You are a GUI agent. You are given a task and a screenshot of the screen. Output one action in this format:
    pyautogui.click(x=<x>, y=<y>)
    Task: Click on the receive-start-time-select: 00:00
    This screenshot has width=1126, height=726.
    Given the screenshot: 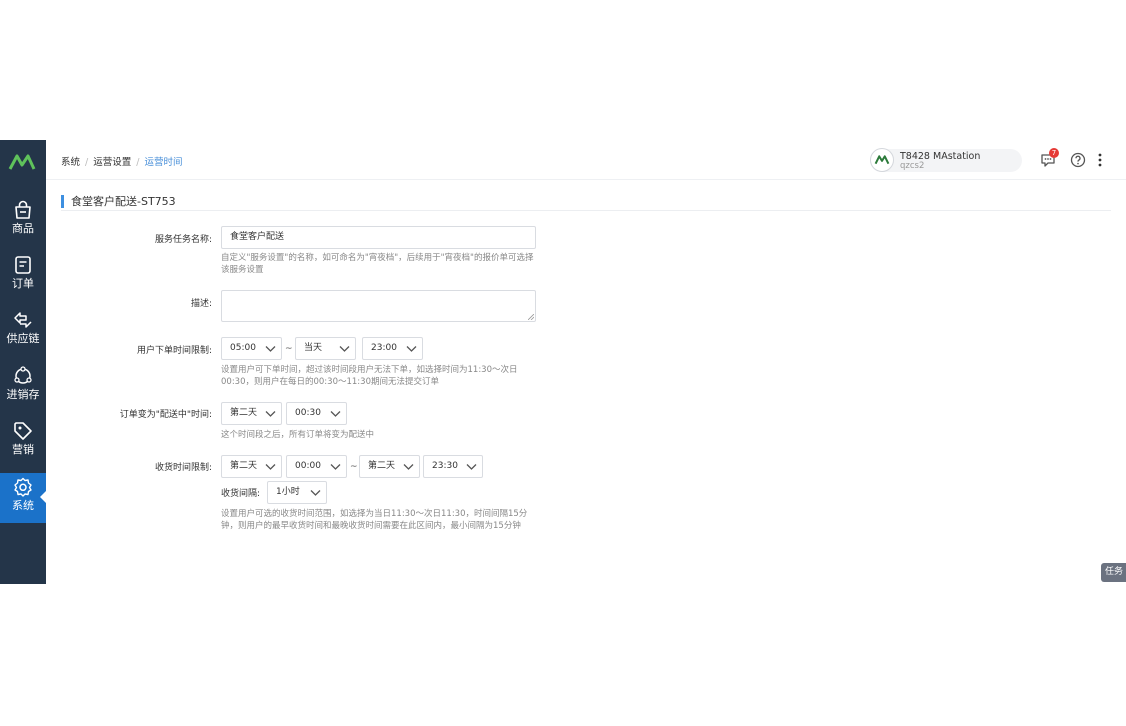 What is the action you would take?
    pyautogui.click(x=316, y=466)
    